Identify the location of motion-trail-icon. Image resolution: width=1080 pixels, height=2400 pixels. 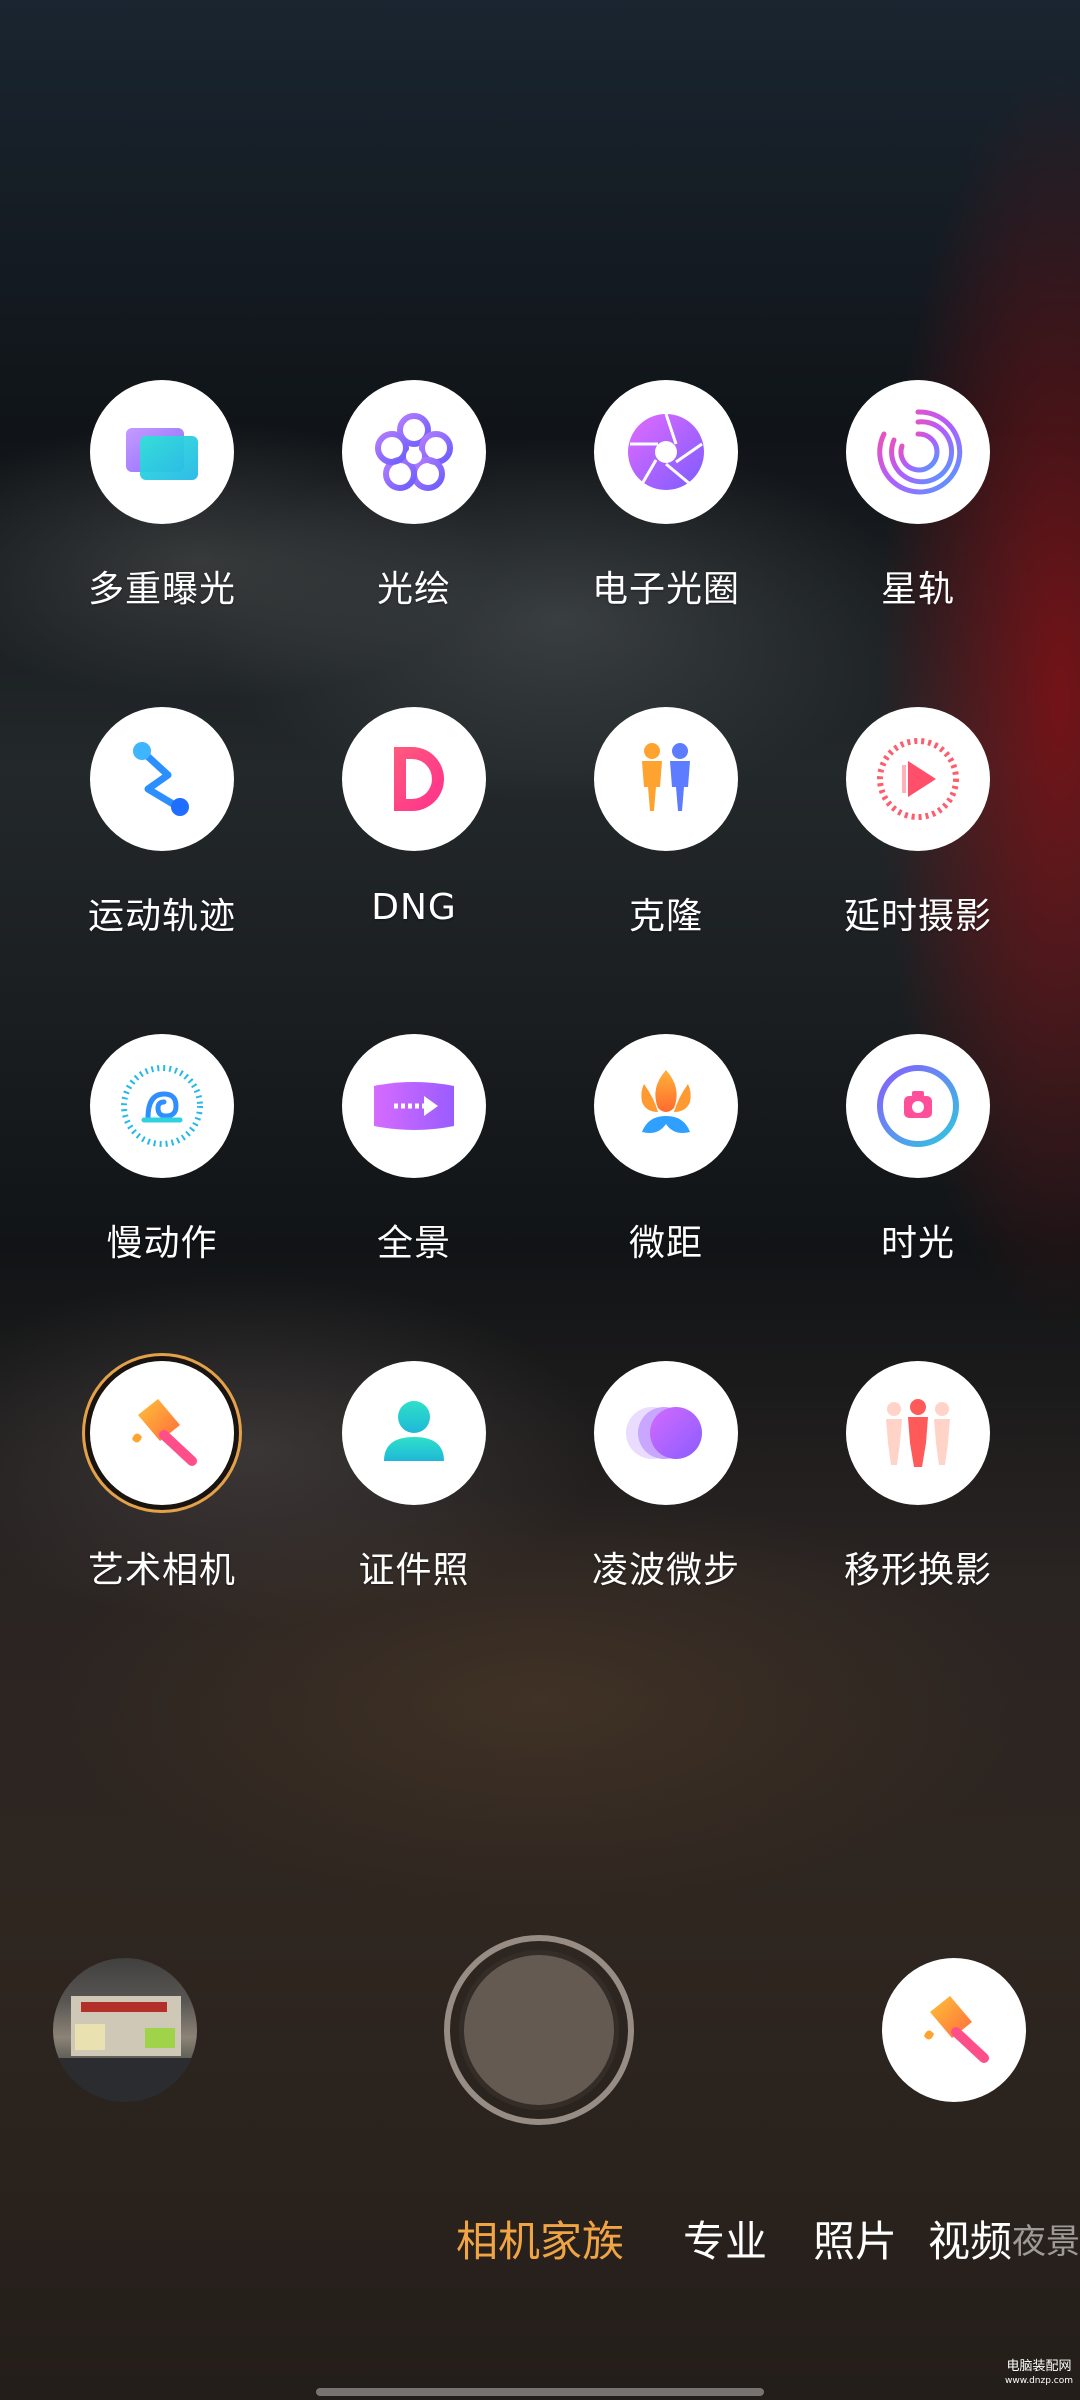
(161, 779).